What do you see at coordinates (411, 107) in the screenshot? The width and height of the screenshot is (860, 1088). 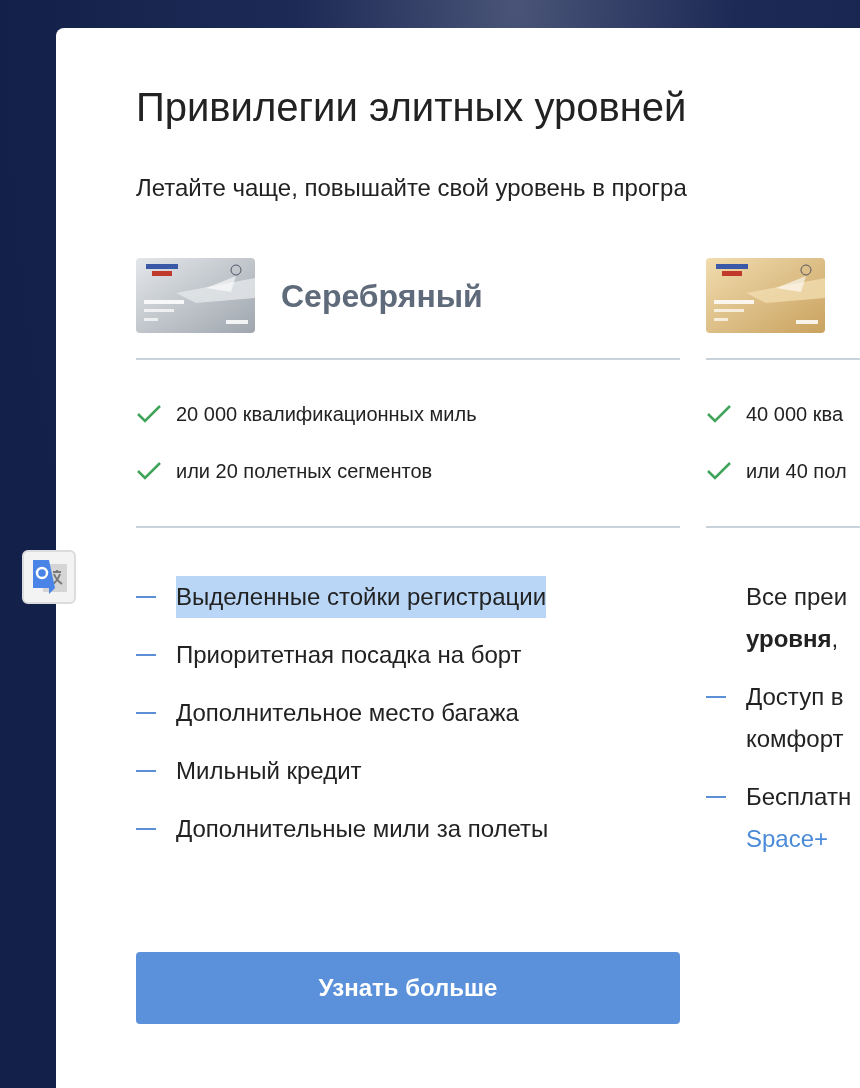 I see `page-title: Привилегии элитных уровней` at bounding box center [411, 107].